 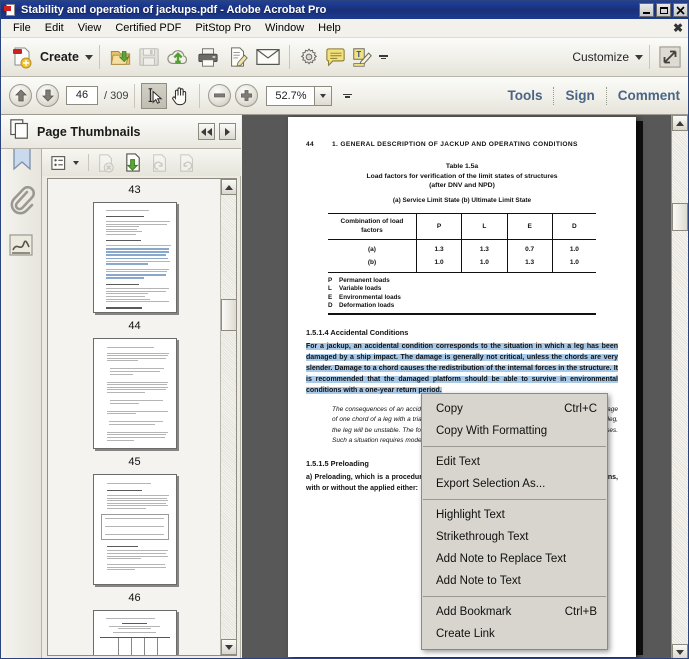 What do you see at coordinates (514, 431) in the screenshot?
I see `context-menu-item-copy-with-formatting: Copy With Formatting` at bounding box center [514, 431].